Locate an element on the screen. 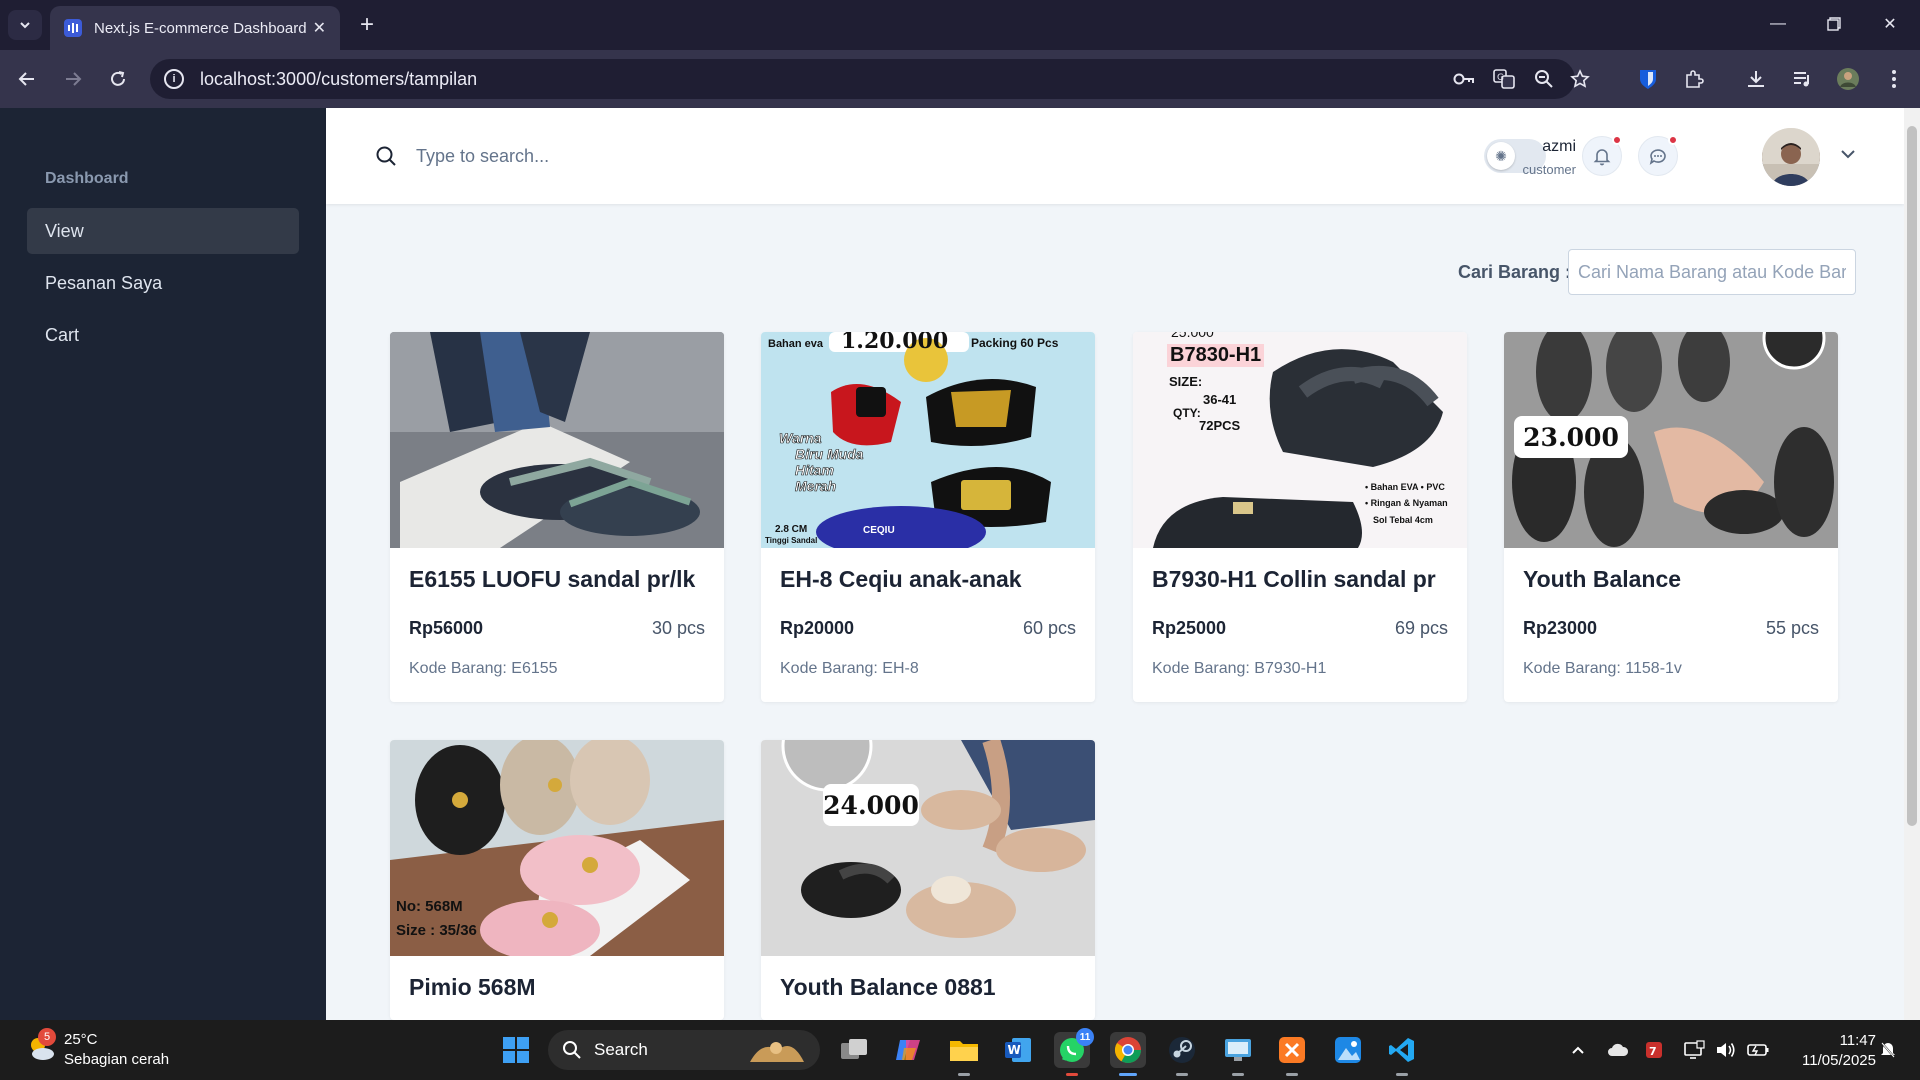 This screenshot has height=1080, width=1920. product-name: B7930-H1 Collin sandal pr is located at coordinates (1294, 579).